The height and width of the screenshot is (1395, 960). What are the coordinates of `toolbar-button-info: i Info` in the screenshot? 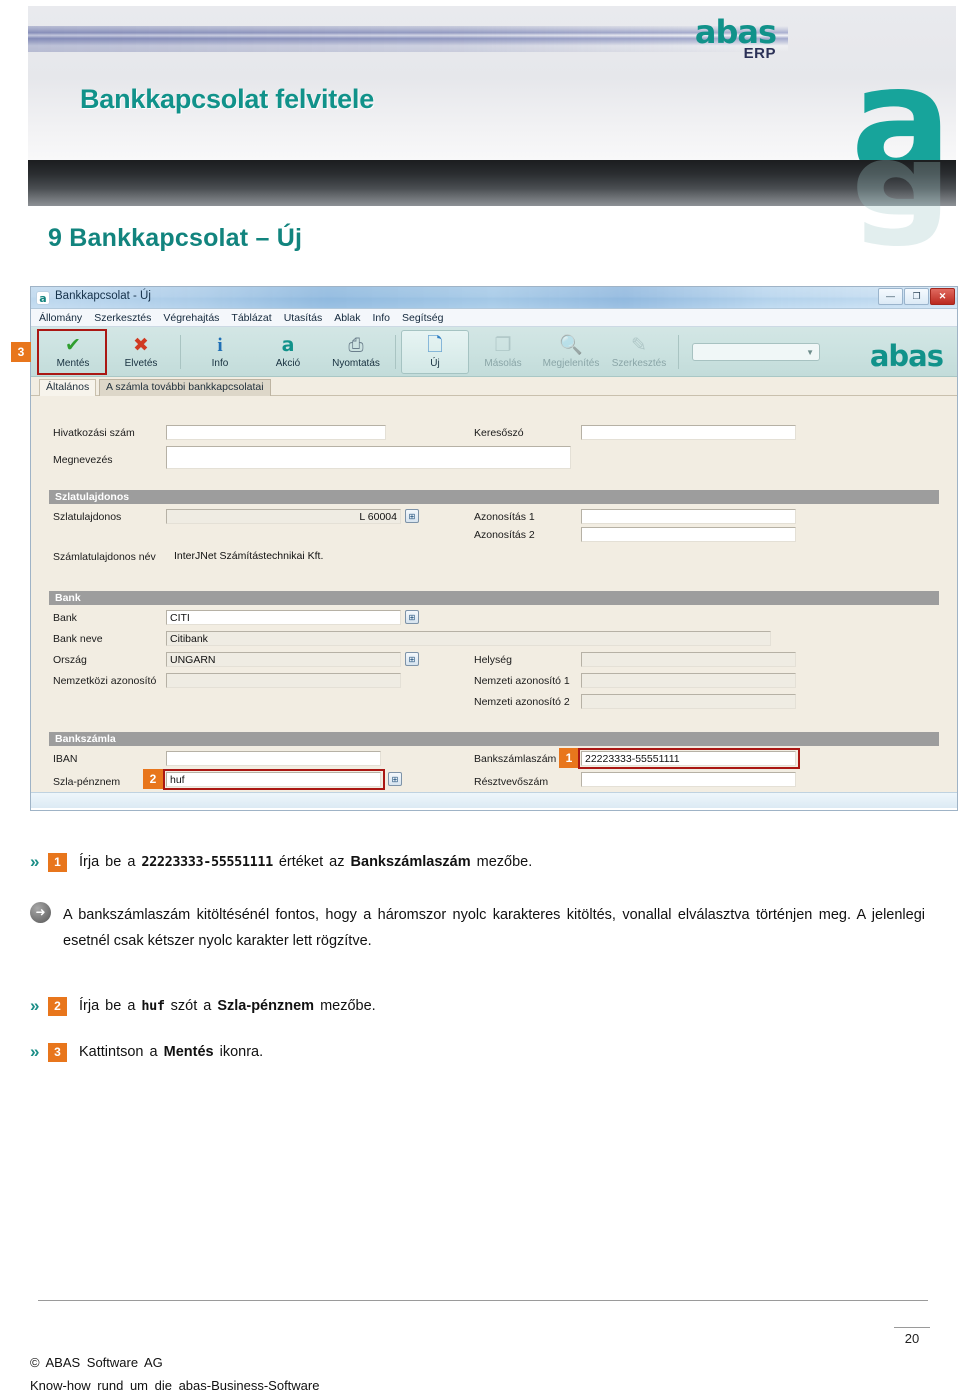 It's located at (220, 352).